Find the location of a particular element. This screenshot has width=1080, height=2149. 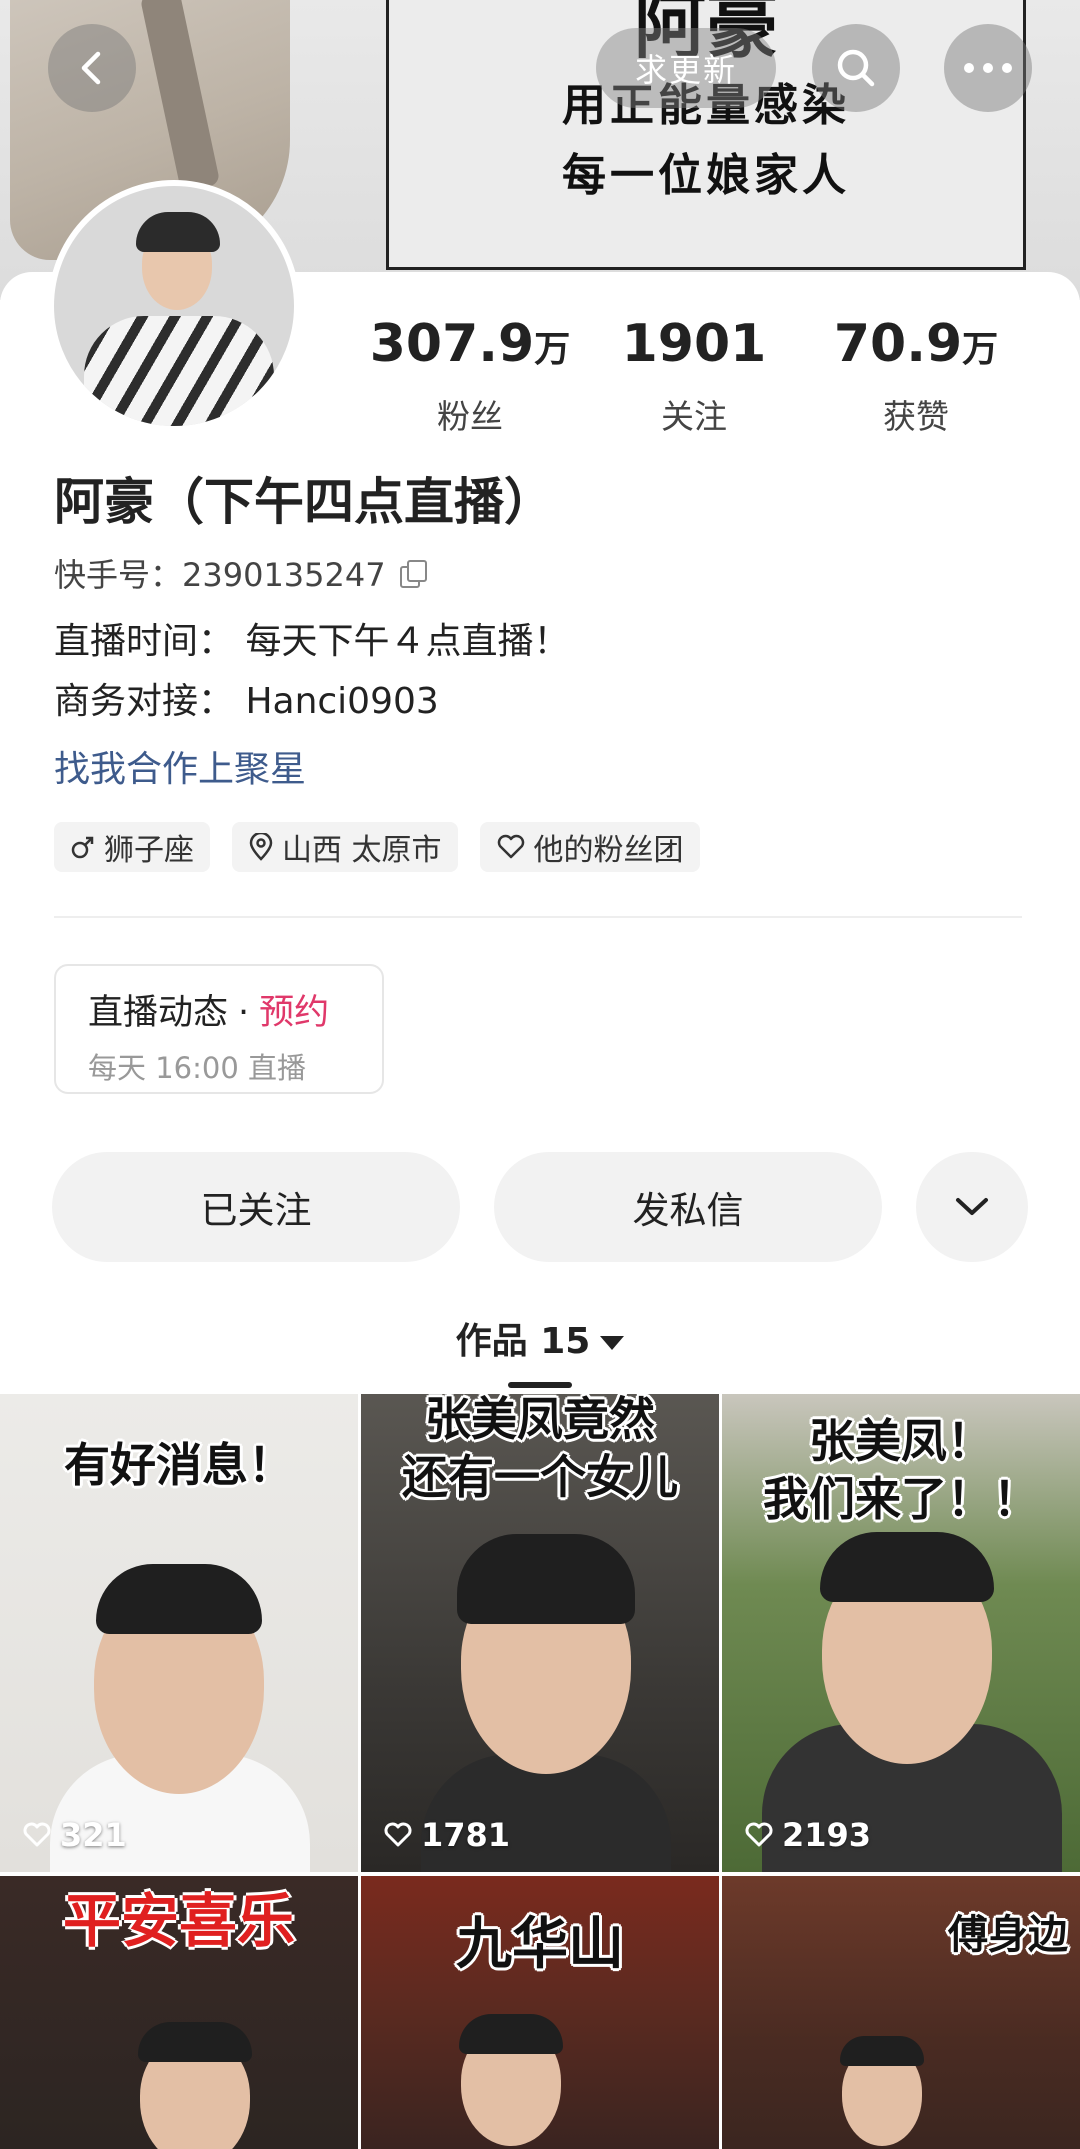

video-caption: 九华山 is located at coordinates (540, 1944).